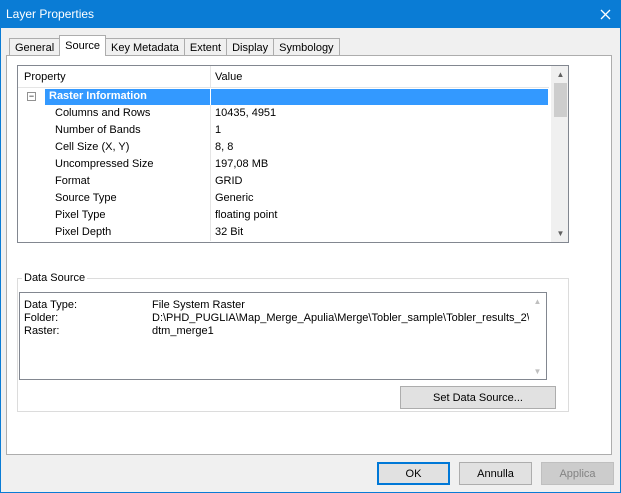 The width and height of the screenshot is (621, 493). What do you see at coordinates (246, 113) in the screenshot?
I see `row-value: 10435, 4951` at bounding box center [246, 113].